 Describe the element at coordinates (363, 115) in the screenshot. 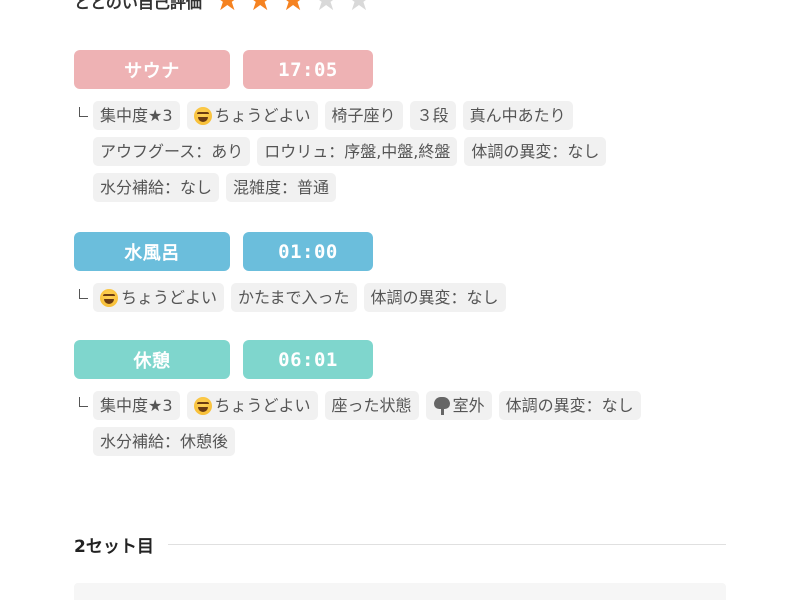

I see `posture-tag: 椅子座り` at that location.